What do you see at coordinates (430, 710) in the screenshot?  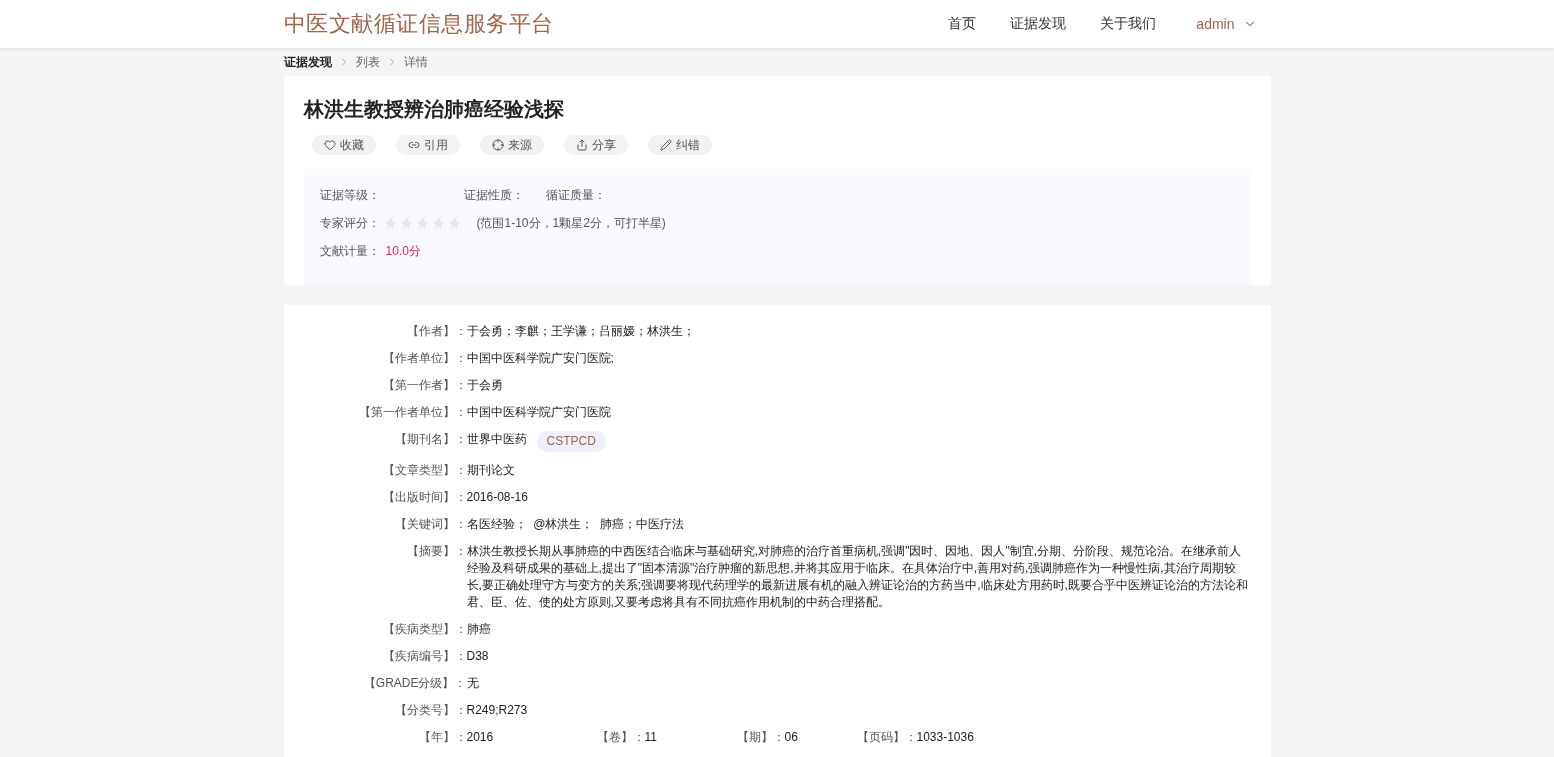 I see `field-label: 【分类号】：` at bounding box center [430, 710].